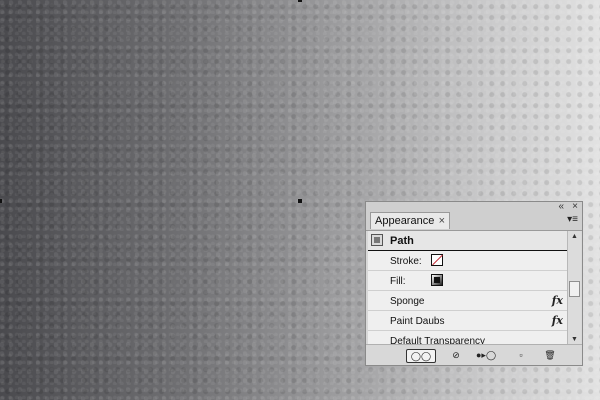 The image size is (600, 400). What do you see at coordinates (406, 261) in the screenshot?
I see `stroke-label: Stroke:` at bounding box center [406, 261].